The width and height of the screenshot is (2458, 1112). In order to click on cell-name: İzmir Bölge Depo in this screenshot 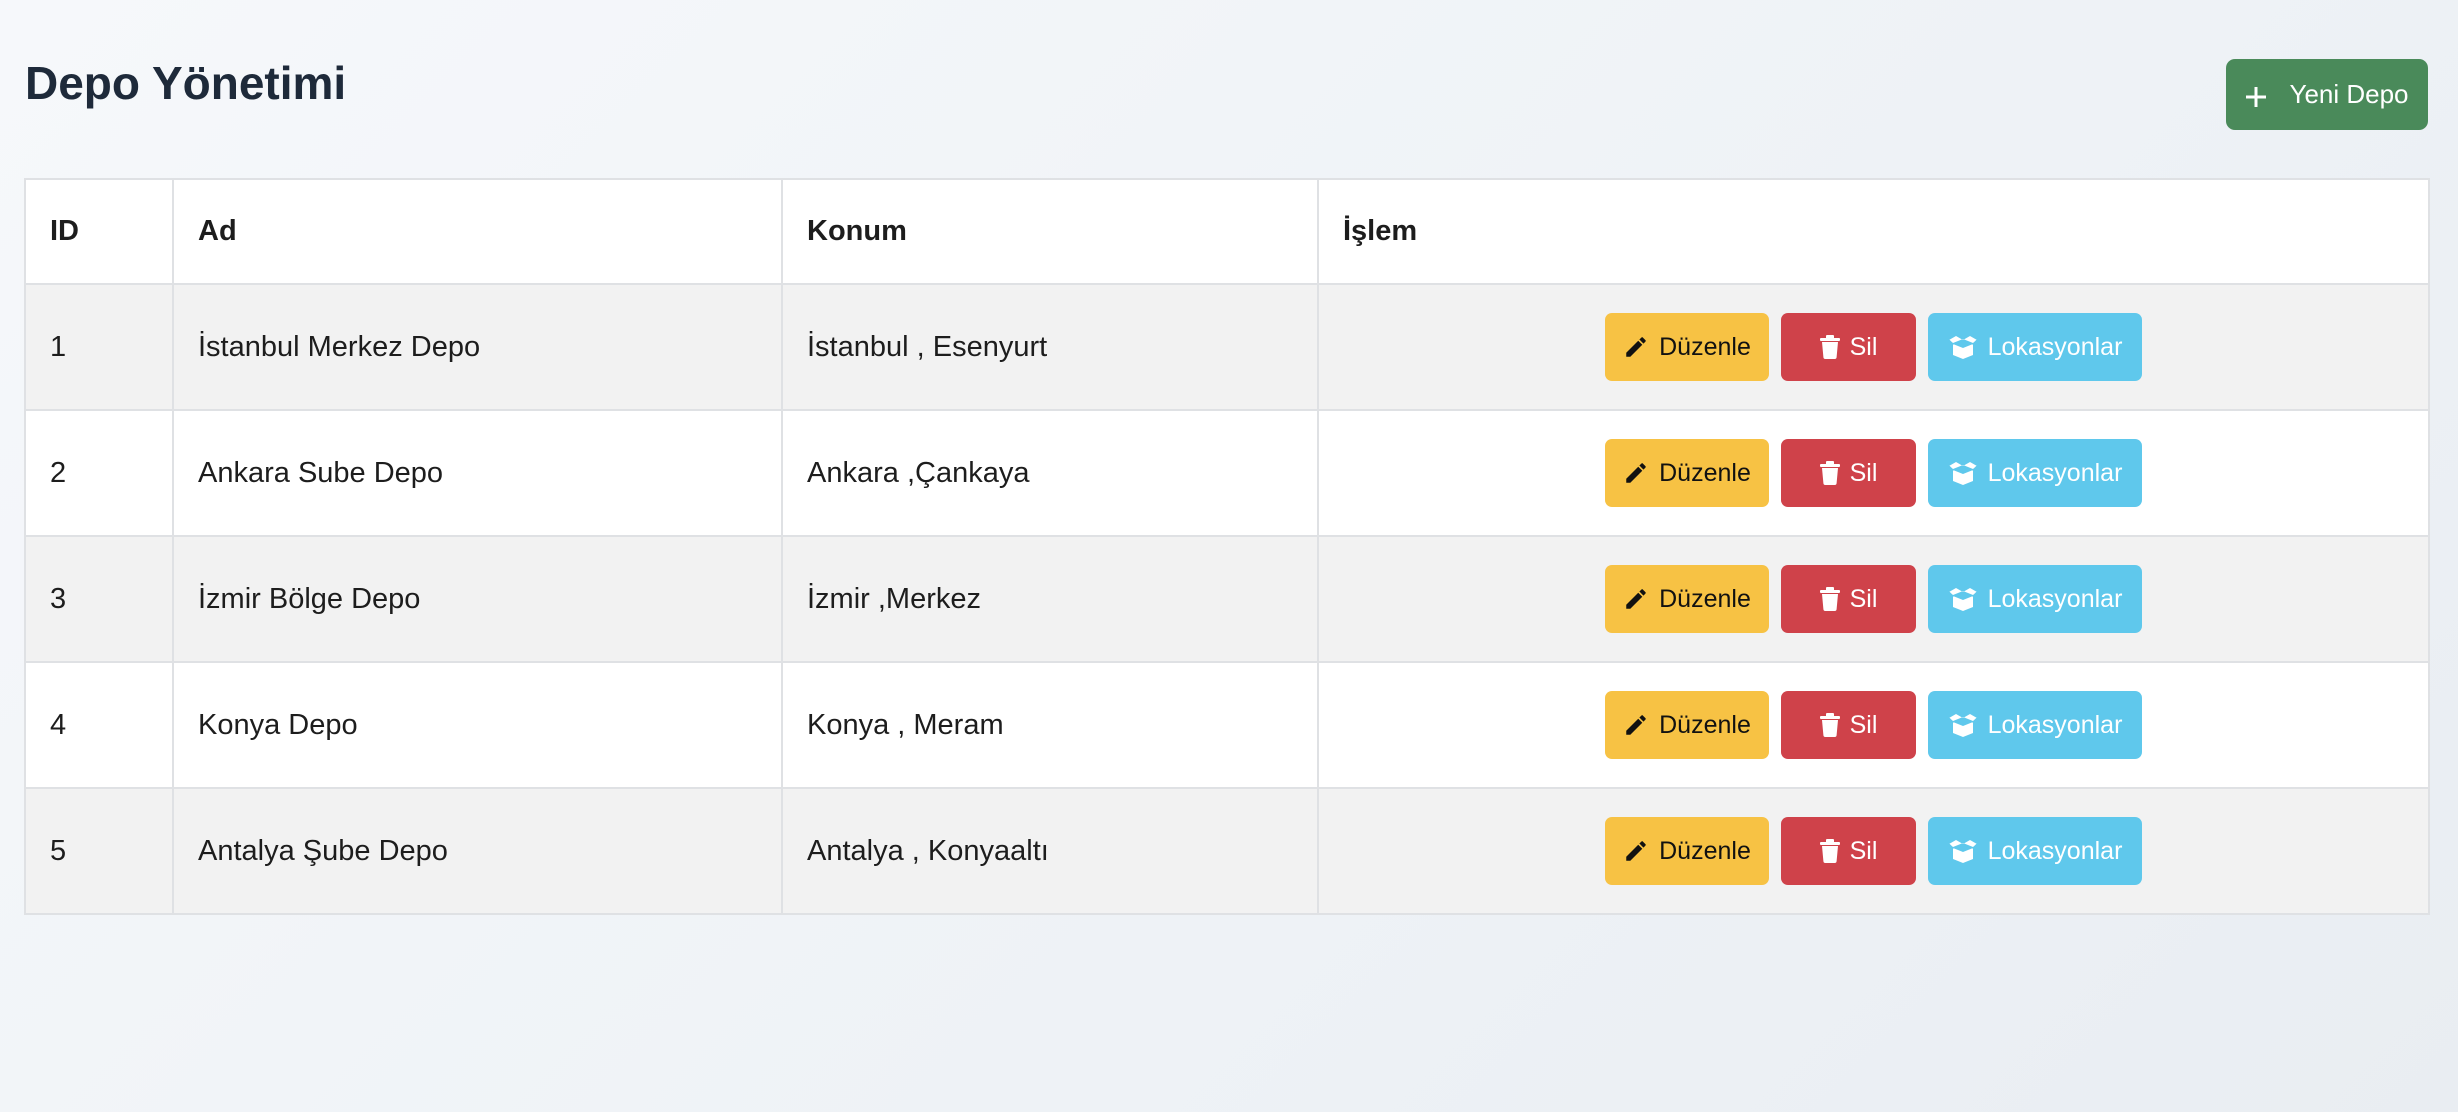, I will do `click(477, 599)`.